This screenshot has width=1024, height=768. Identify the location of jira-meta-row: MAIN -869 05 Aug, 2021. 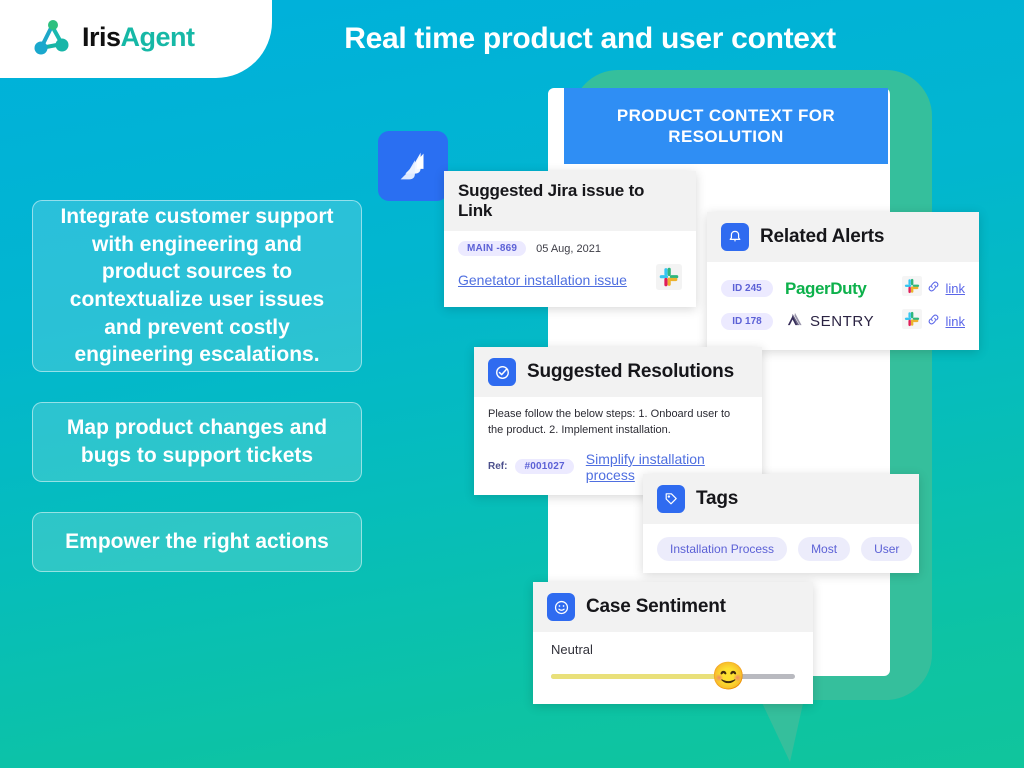
(570, 248).